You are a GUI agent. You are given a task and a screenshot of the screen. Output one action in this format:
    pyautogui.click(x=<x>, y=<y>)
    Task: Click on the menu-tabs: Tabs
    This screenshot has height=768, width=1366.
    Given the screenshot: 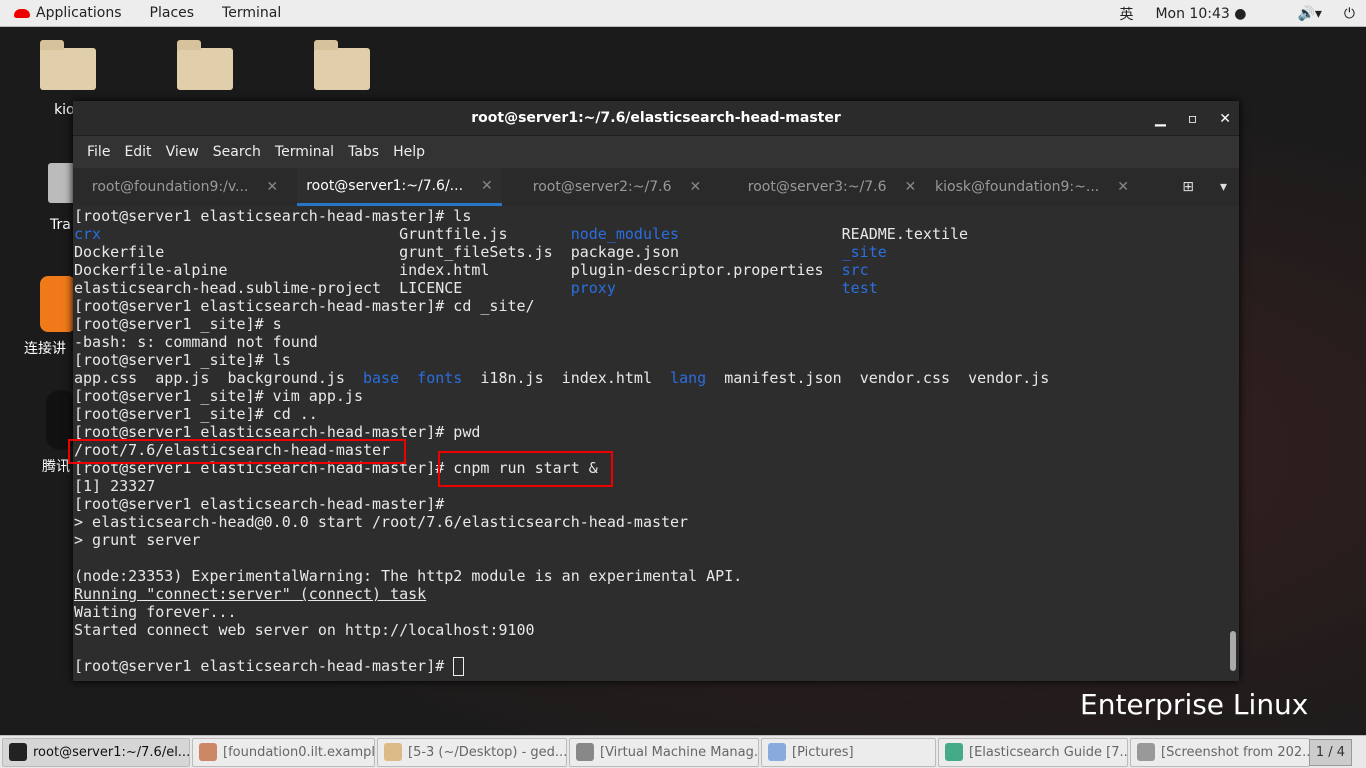 What is the action you would take?
    pyautogui.click(x=363, y=152)
    